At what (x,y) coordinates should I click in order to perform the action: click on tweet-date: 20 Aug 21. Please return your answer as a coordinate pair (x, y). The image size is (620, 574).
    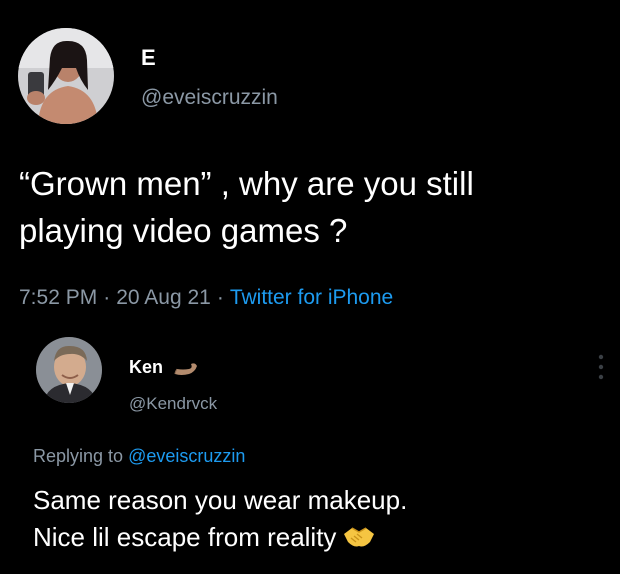
    Looking at the image, I should click on (163, 297).